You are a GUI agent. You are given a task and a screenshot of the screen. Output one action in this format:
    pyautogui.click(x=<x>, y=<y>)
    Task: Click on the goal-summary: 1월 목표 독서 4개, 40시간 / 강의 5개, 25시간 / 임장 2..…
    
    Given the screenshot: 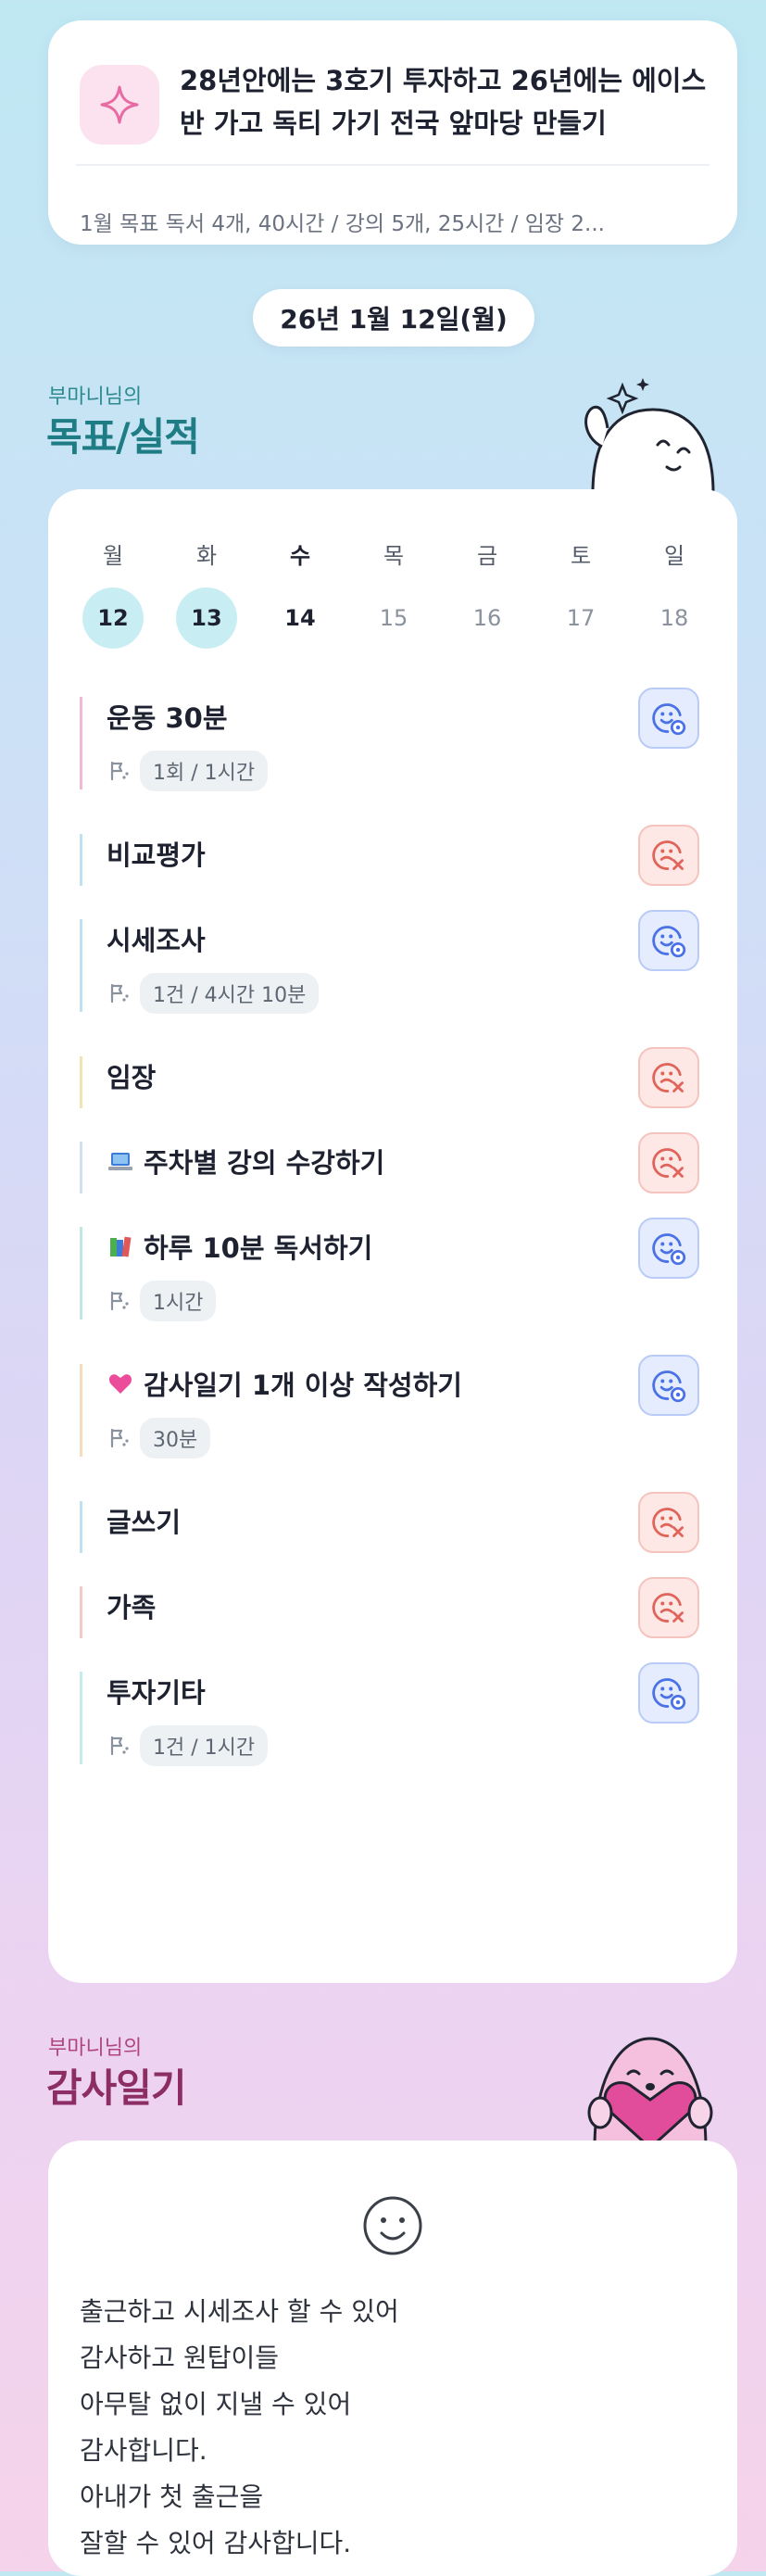 What is the action you would take?
    pyautogui.click(x=342, y=224)
    